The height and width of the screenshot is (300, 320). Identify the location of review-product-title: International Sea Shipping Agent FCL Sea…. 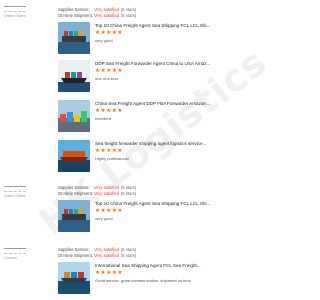
(166, 265).